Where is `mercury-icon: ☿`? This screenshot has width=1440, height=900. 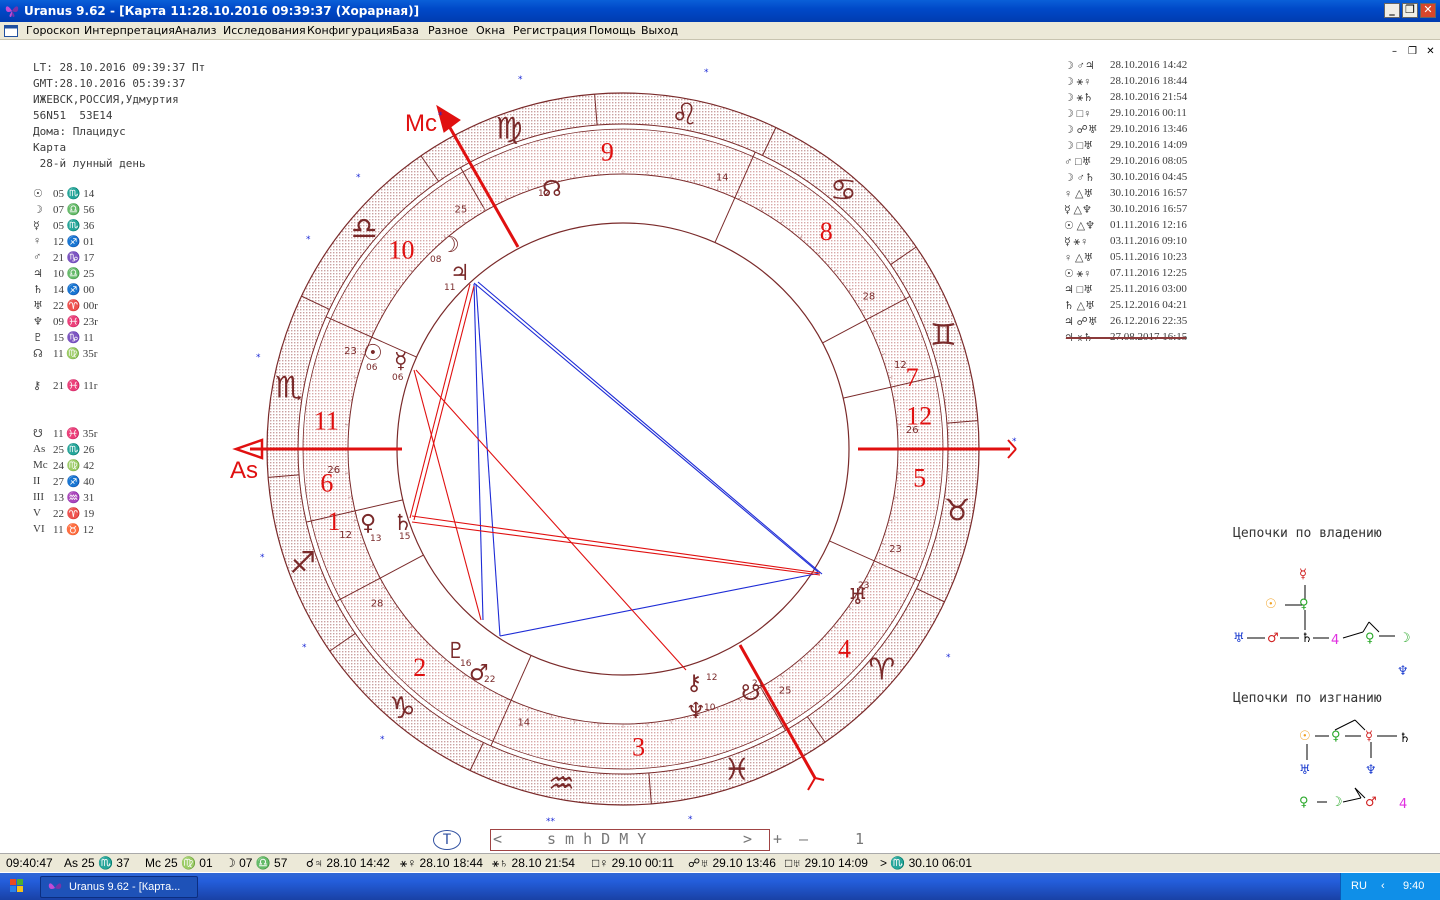 mercury-icon: ☿ is located at coordinates (1369, 736).